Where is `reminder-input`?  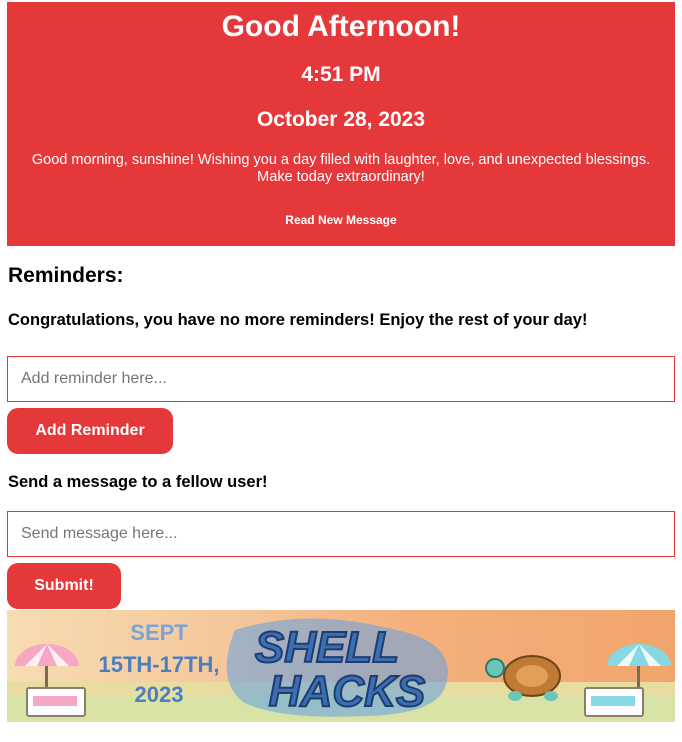
reminder-input is located at coordinates (341, 379).